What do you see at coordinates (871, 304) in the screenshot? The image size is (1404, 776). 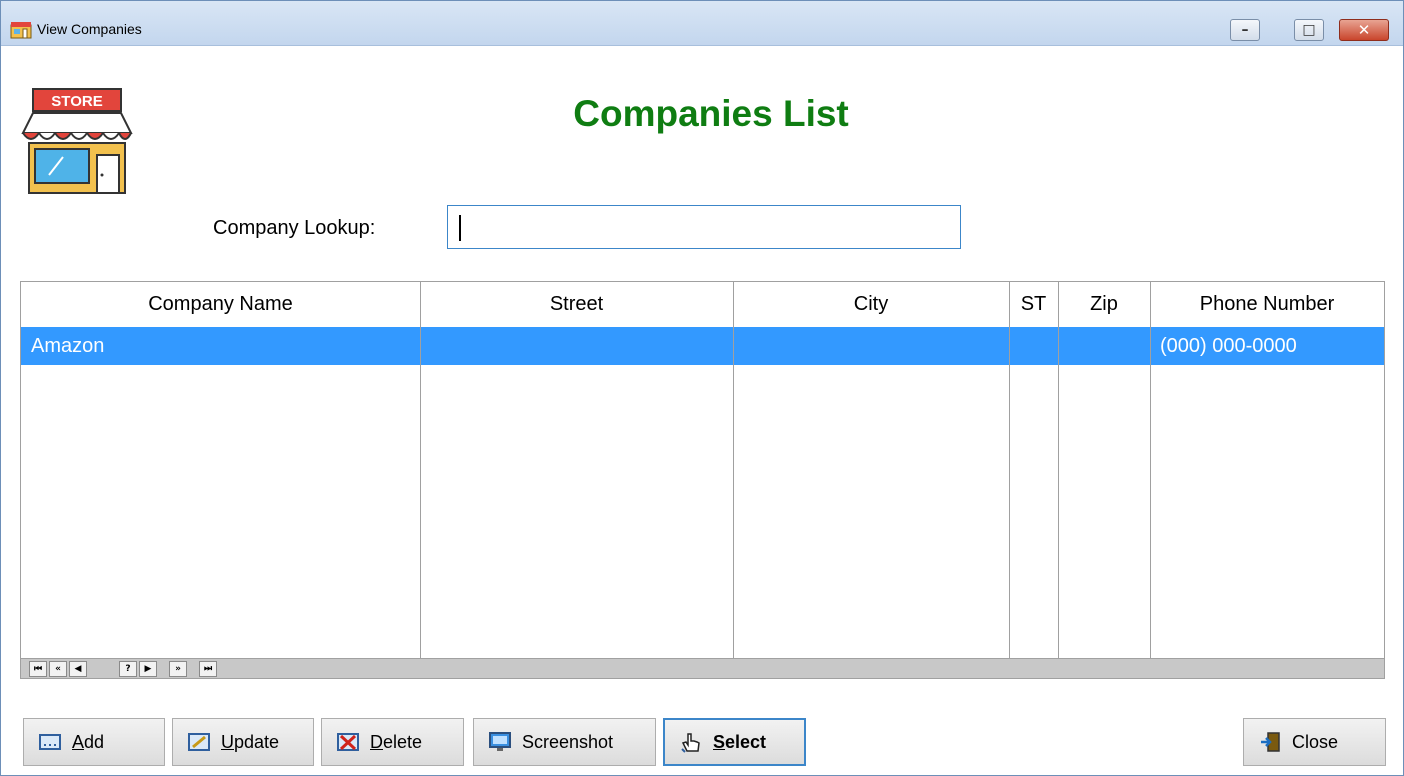 I see `column-header-city: City` at bounding box center [871, 304].